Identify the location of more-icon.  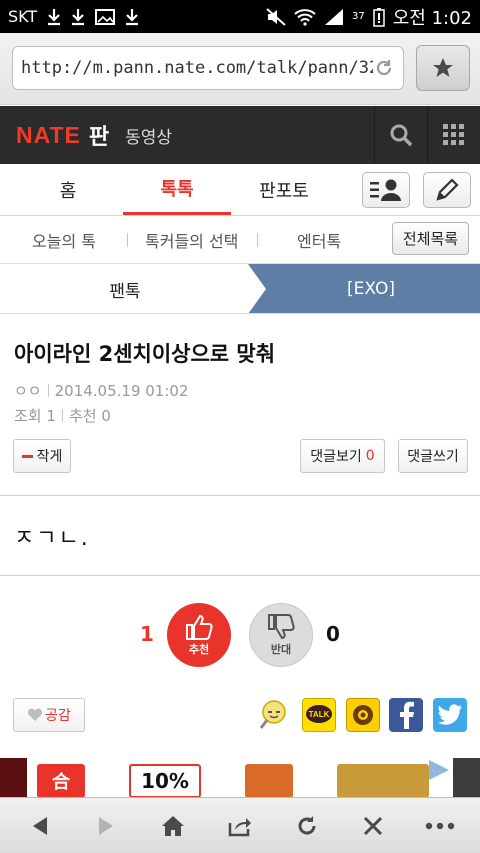
(440, 826).